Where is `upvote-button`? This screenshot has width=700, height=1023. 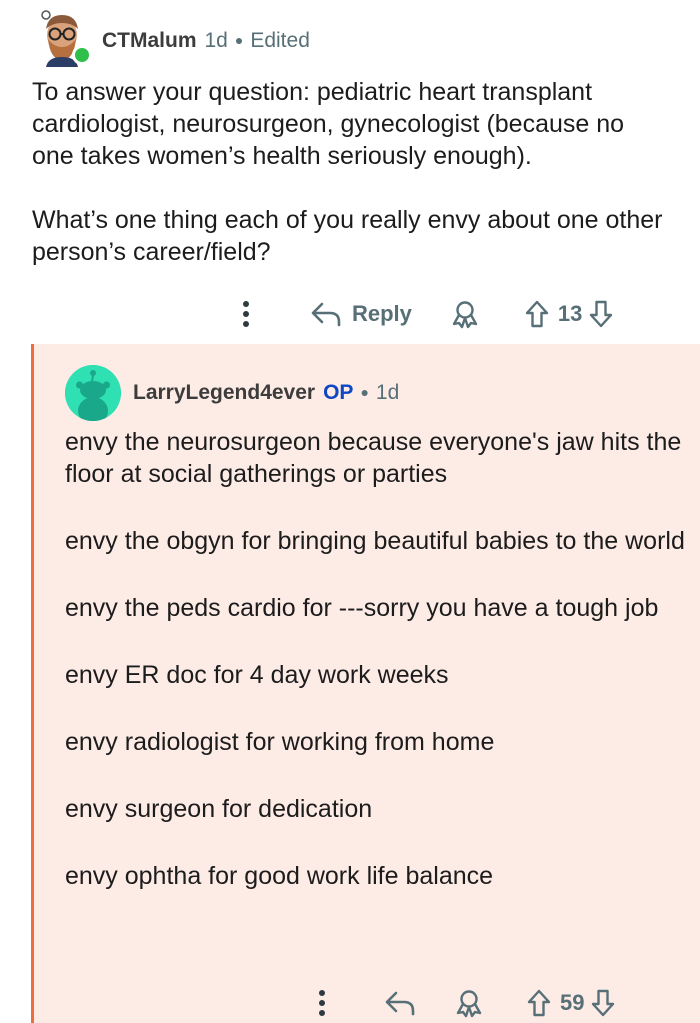
upvote-button is located at coordinates (537, 314).